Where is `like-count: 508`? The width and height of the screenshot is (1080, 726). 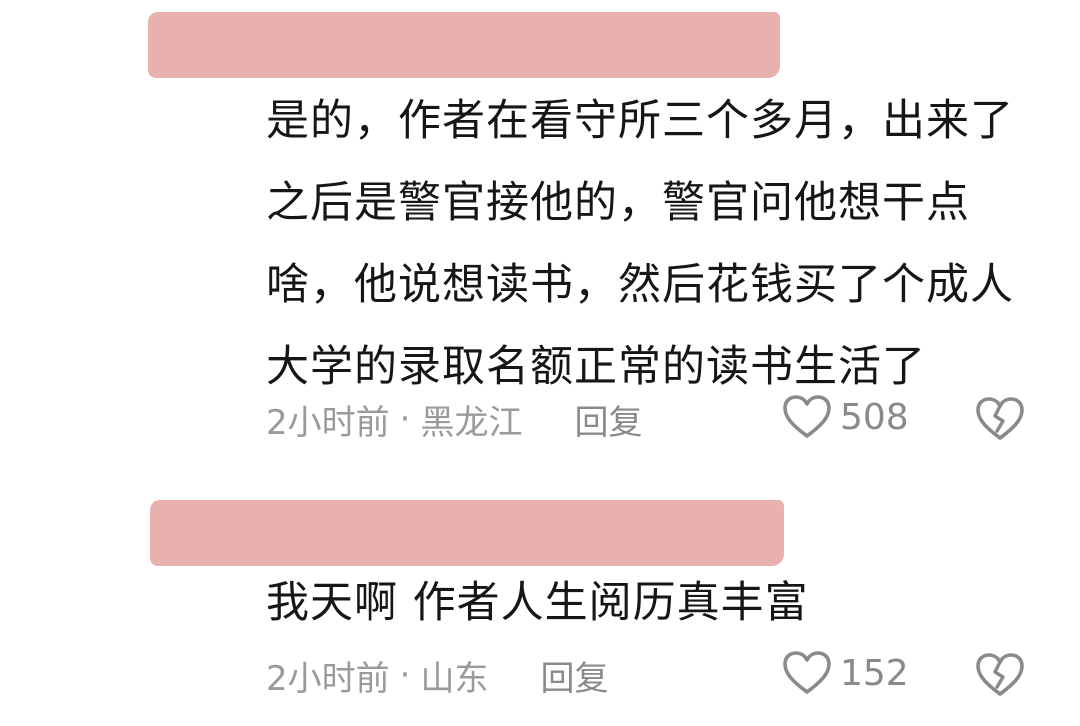 like-count: 508 is located at coordinates (874, 417).